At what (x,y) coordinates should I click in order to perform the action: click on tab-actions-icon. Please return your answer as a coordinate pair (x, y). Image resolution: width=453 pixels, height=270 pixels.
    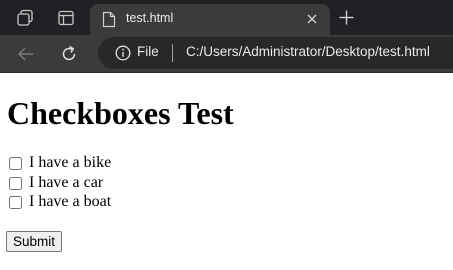
    Looking at the image, I should click on (66, 18).